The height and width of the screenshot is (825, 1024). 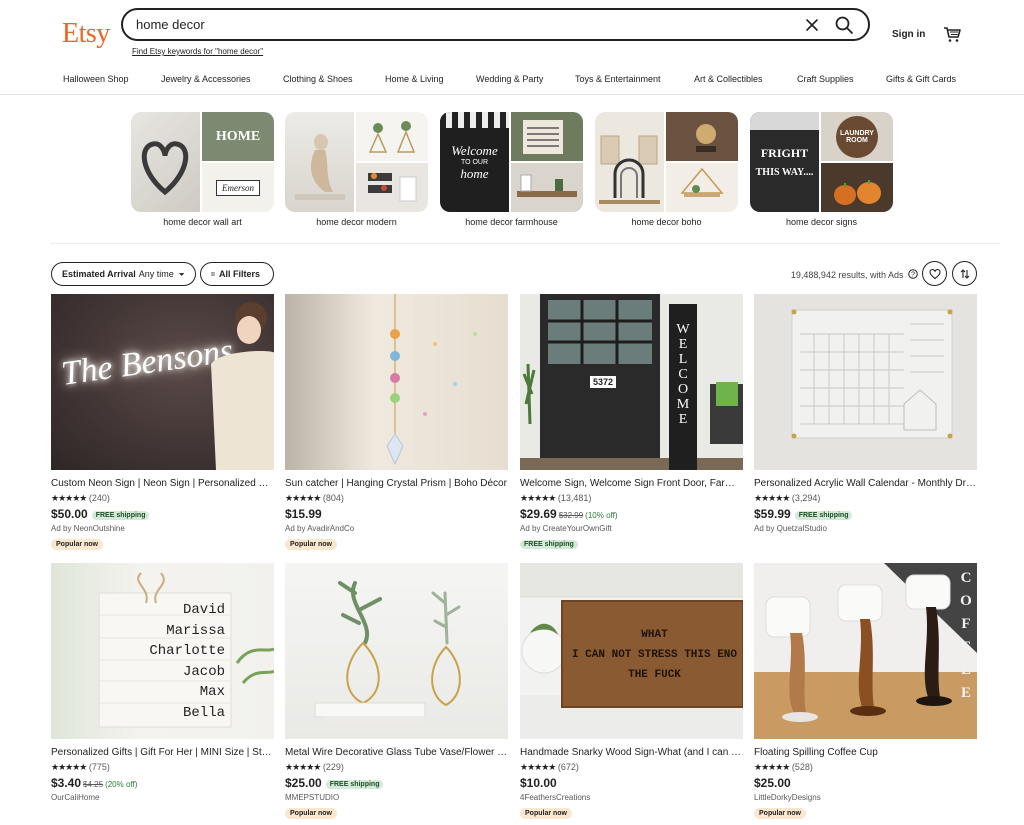 What do you see at coordinates (666, 162) in the screenshot?
I see `related-thumbnail` at bounding box center [666, 162].